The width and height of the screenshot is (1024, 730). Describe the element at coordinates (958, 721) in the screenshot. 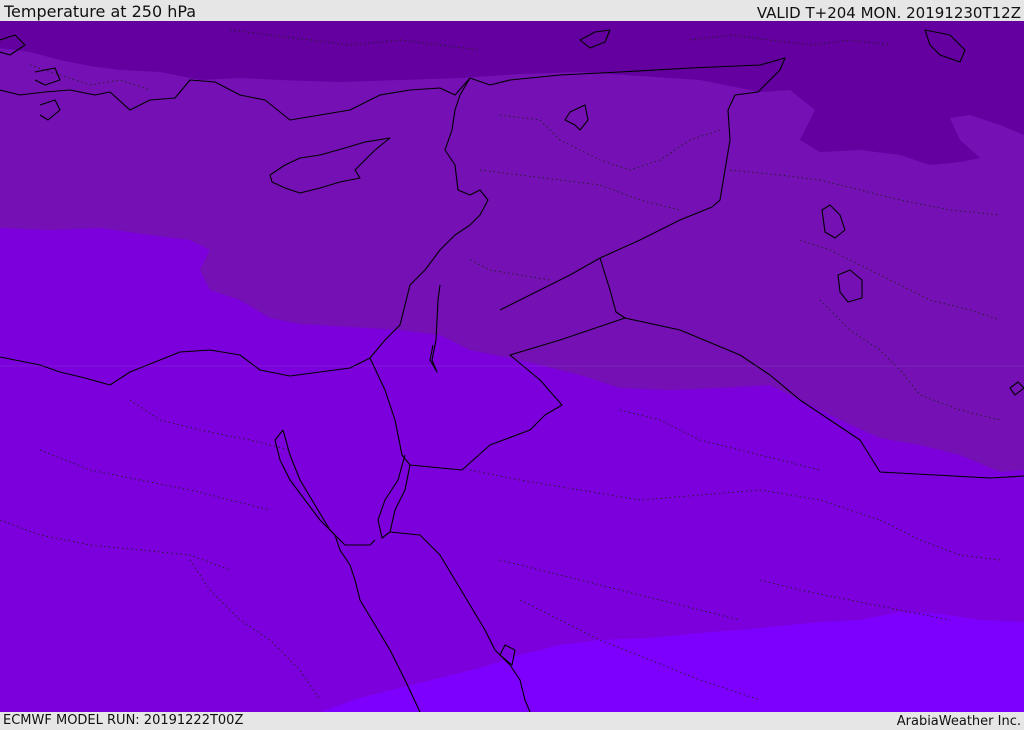

I see `credit-label: ArabiaWeather Inc.` at that location.